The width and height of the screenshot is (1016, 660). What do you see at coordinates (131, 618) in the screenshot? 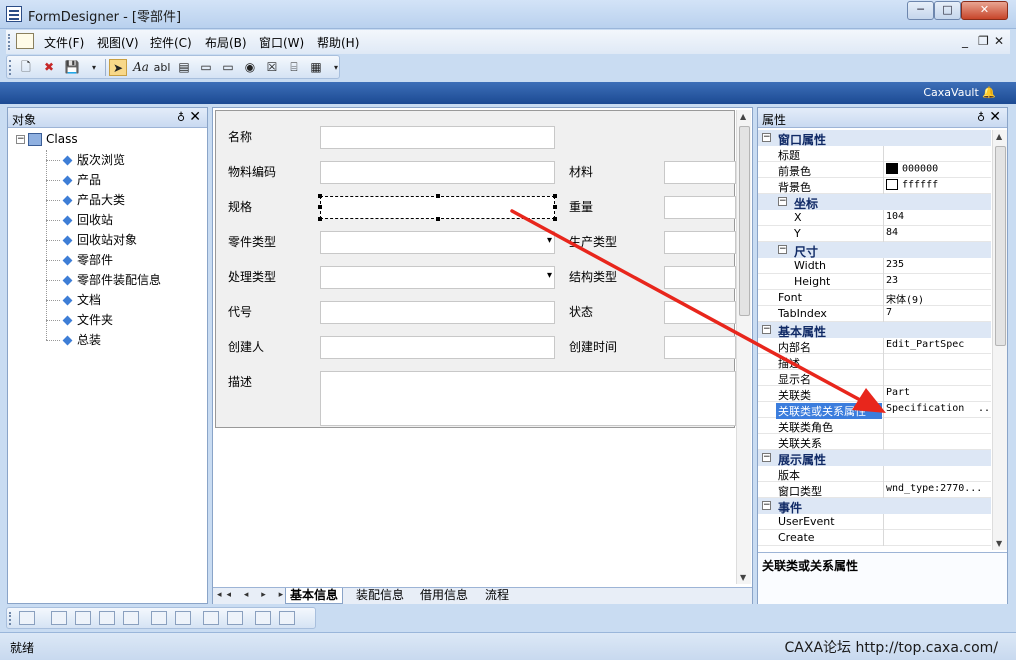
I see `align-bottom-icon` at bounding box center [131, 618].